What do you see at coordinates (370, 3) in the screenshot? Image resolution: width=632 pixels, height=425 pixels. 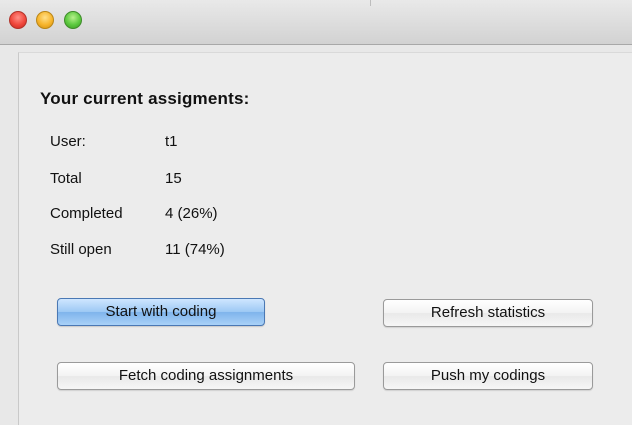 I see `titlebar-divider` at bounding box center [370, 3].